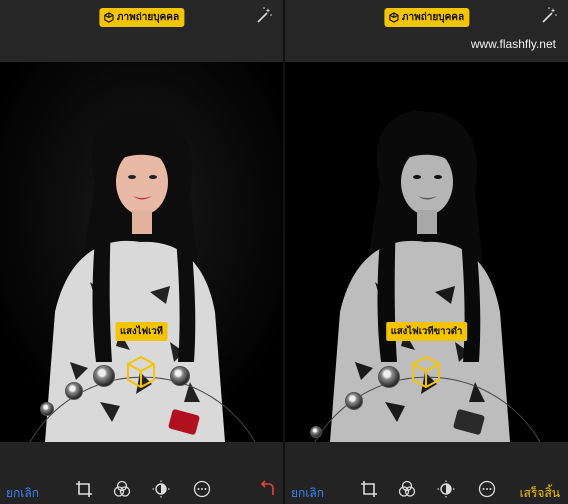 This screenshot has width=568, height=504. I want to click on lighting-effect-label: แสงไฟเวที, so click(141, 331).